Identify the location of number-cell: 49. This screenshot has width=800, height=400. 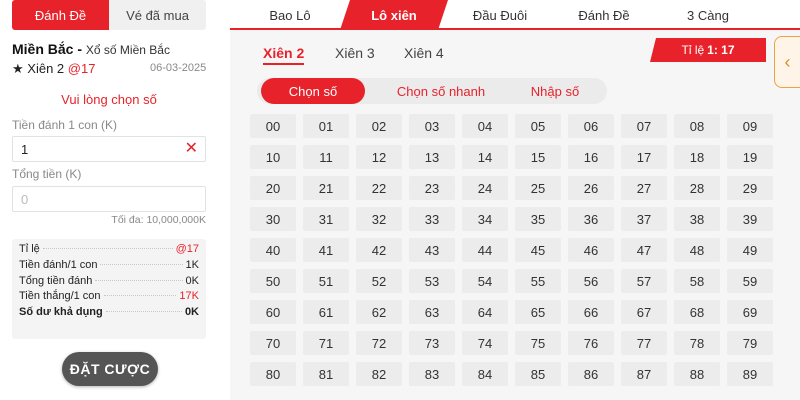
(750, 250).